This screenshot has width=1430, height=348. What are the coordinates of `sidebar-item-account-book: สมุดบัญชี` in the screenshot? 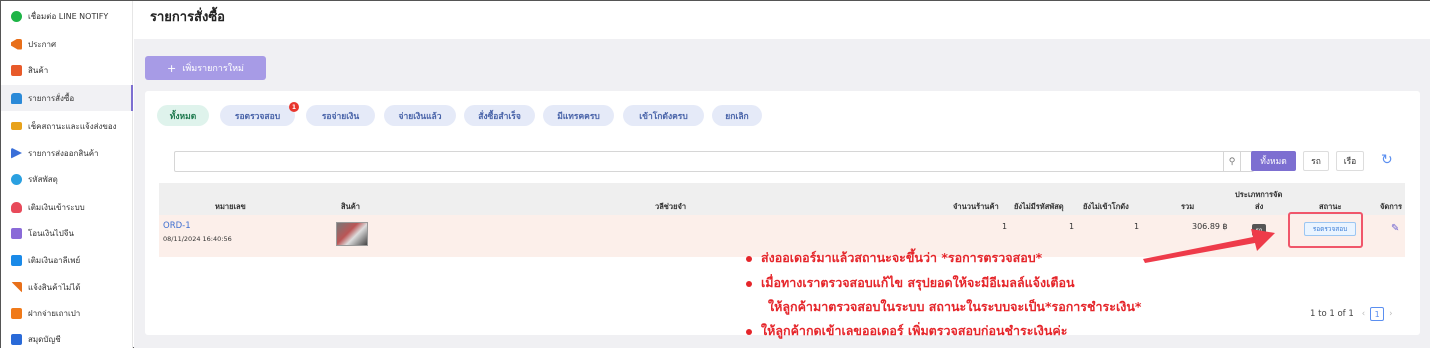 It's located at (67, 337).